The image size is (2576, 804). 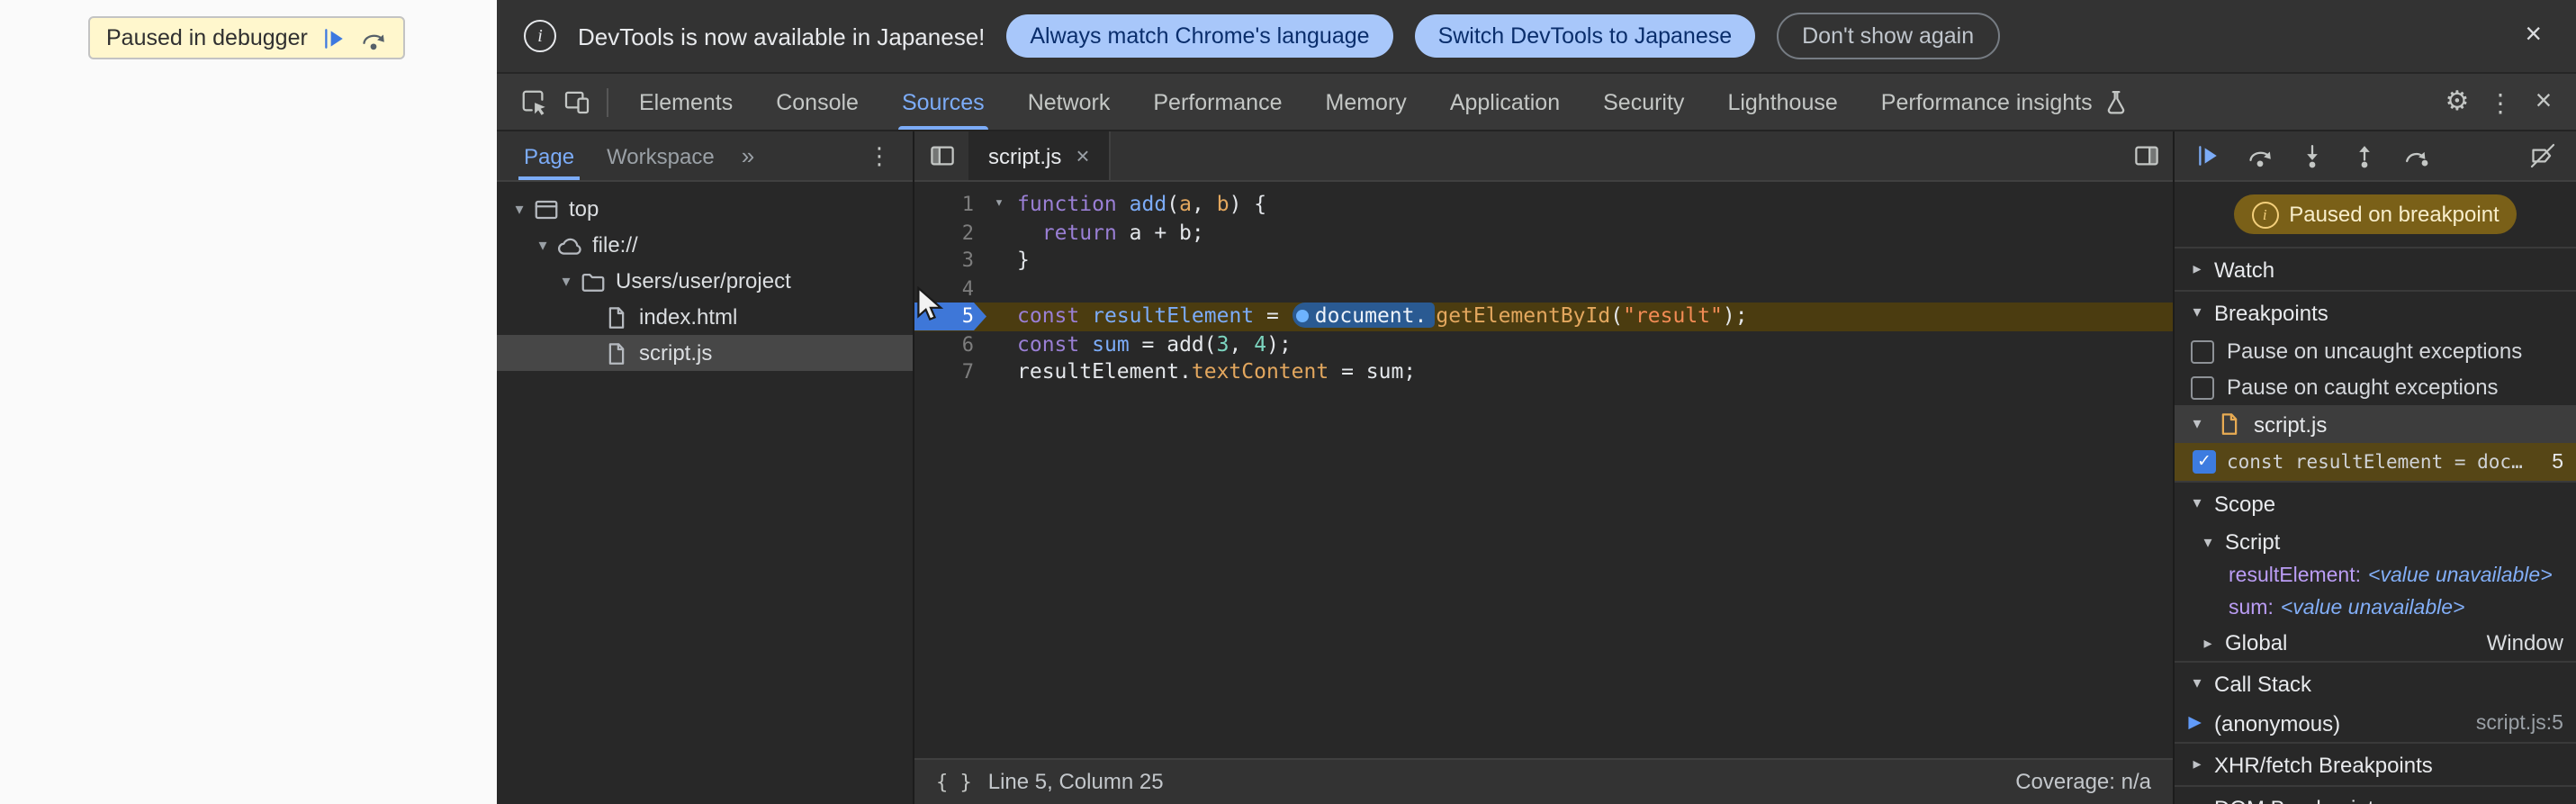 What do you see at coordinates (879, 155) in the screenshot?
I see `navigator-kebab-icon: ⋮` at bounding box center [879, 155].